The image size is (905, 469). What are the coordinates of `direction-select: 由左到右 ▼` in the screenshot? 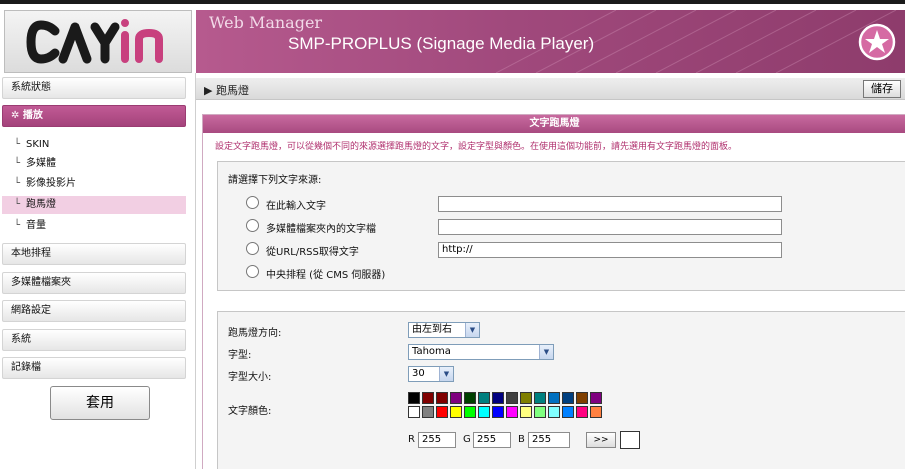 It's located at (444, 330).